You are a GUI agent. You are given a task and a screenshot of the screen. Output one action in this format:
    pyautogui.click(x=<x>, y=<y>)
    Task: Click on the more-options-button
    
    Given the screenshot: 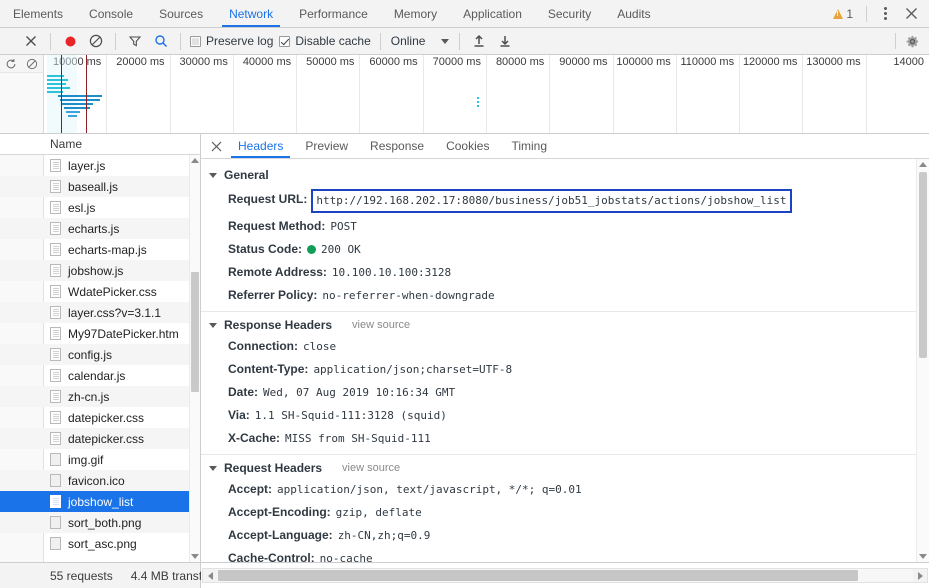 What is the action you would take?
    pyautogui.click(x=885, y=14)
    